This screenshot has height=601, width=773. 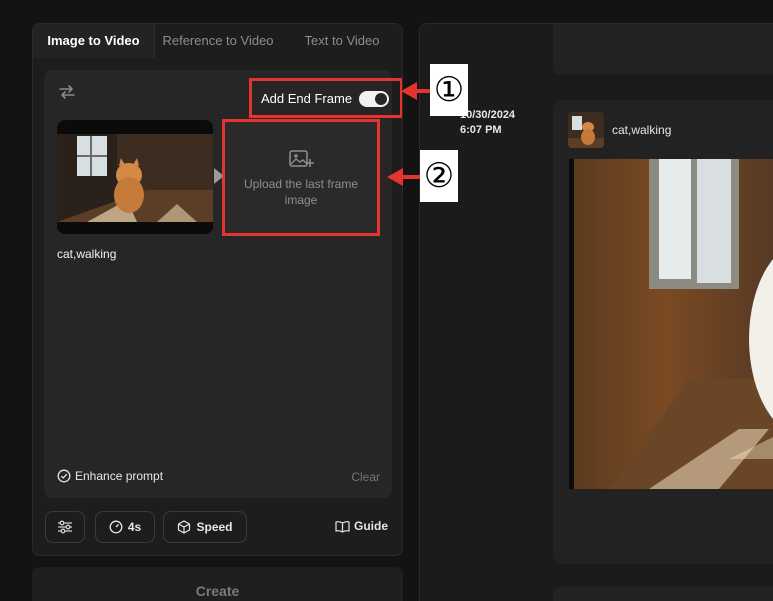 I want to click on cube-icon, so click(x=184, y=527).